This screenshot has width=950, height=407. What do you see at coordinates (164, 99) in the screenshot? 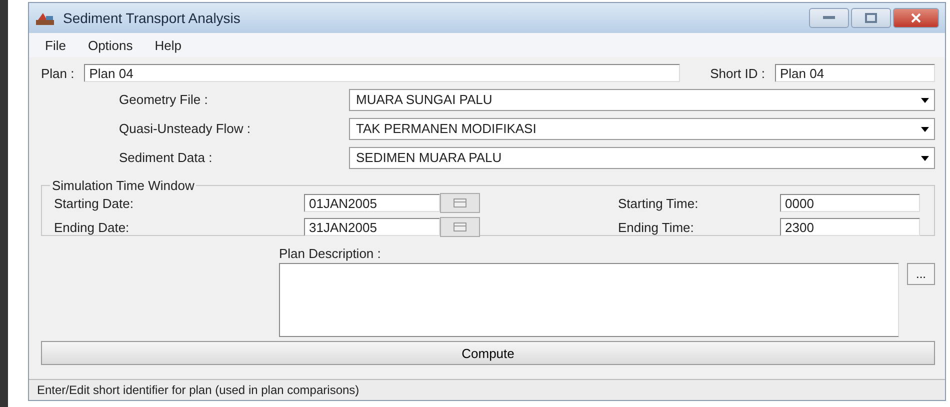
I see `selector-label: Geometry File :` at bounding box center [164, 99].